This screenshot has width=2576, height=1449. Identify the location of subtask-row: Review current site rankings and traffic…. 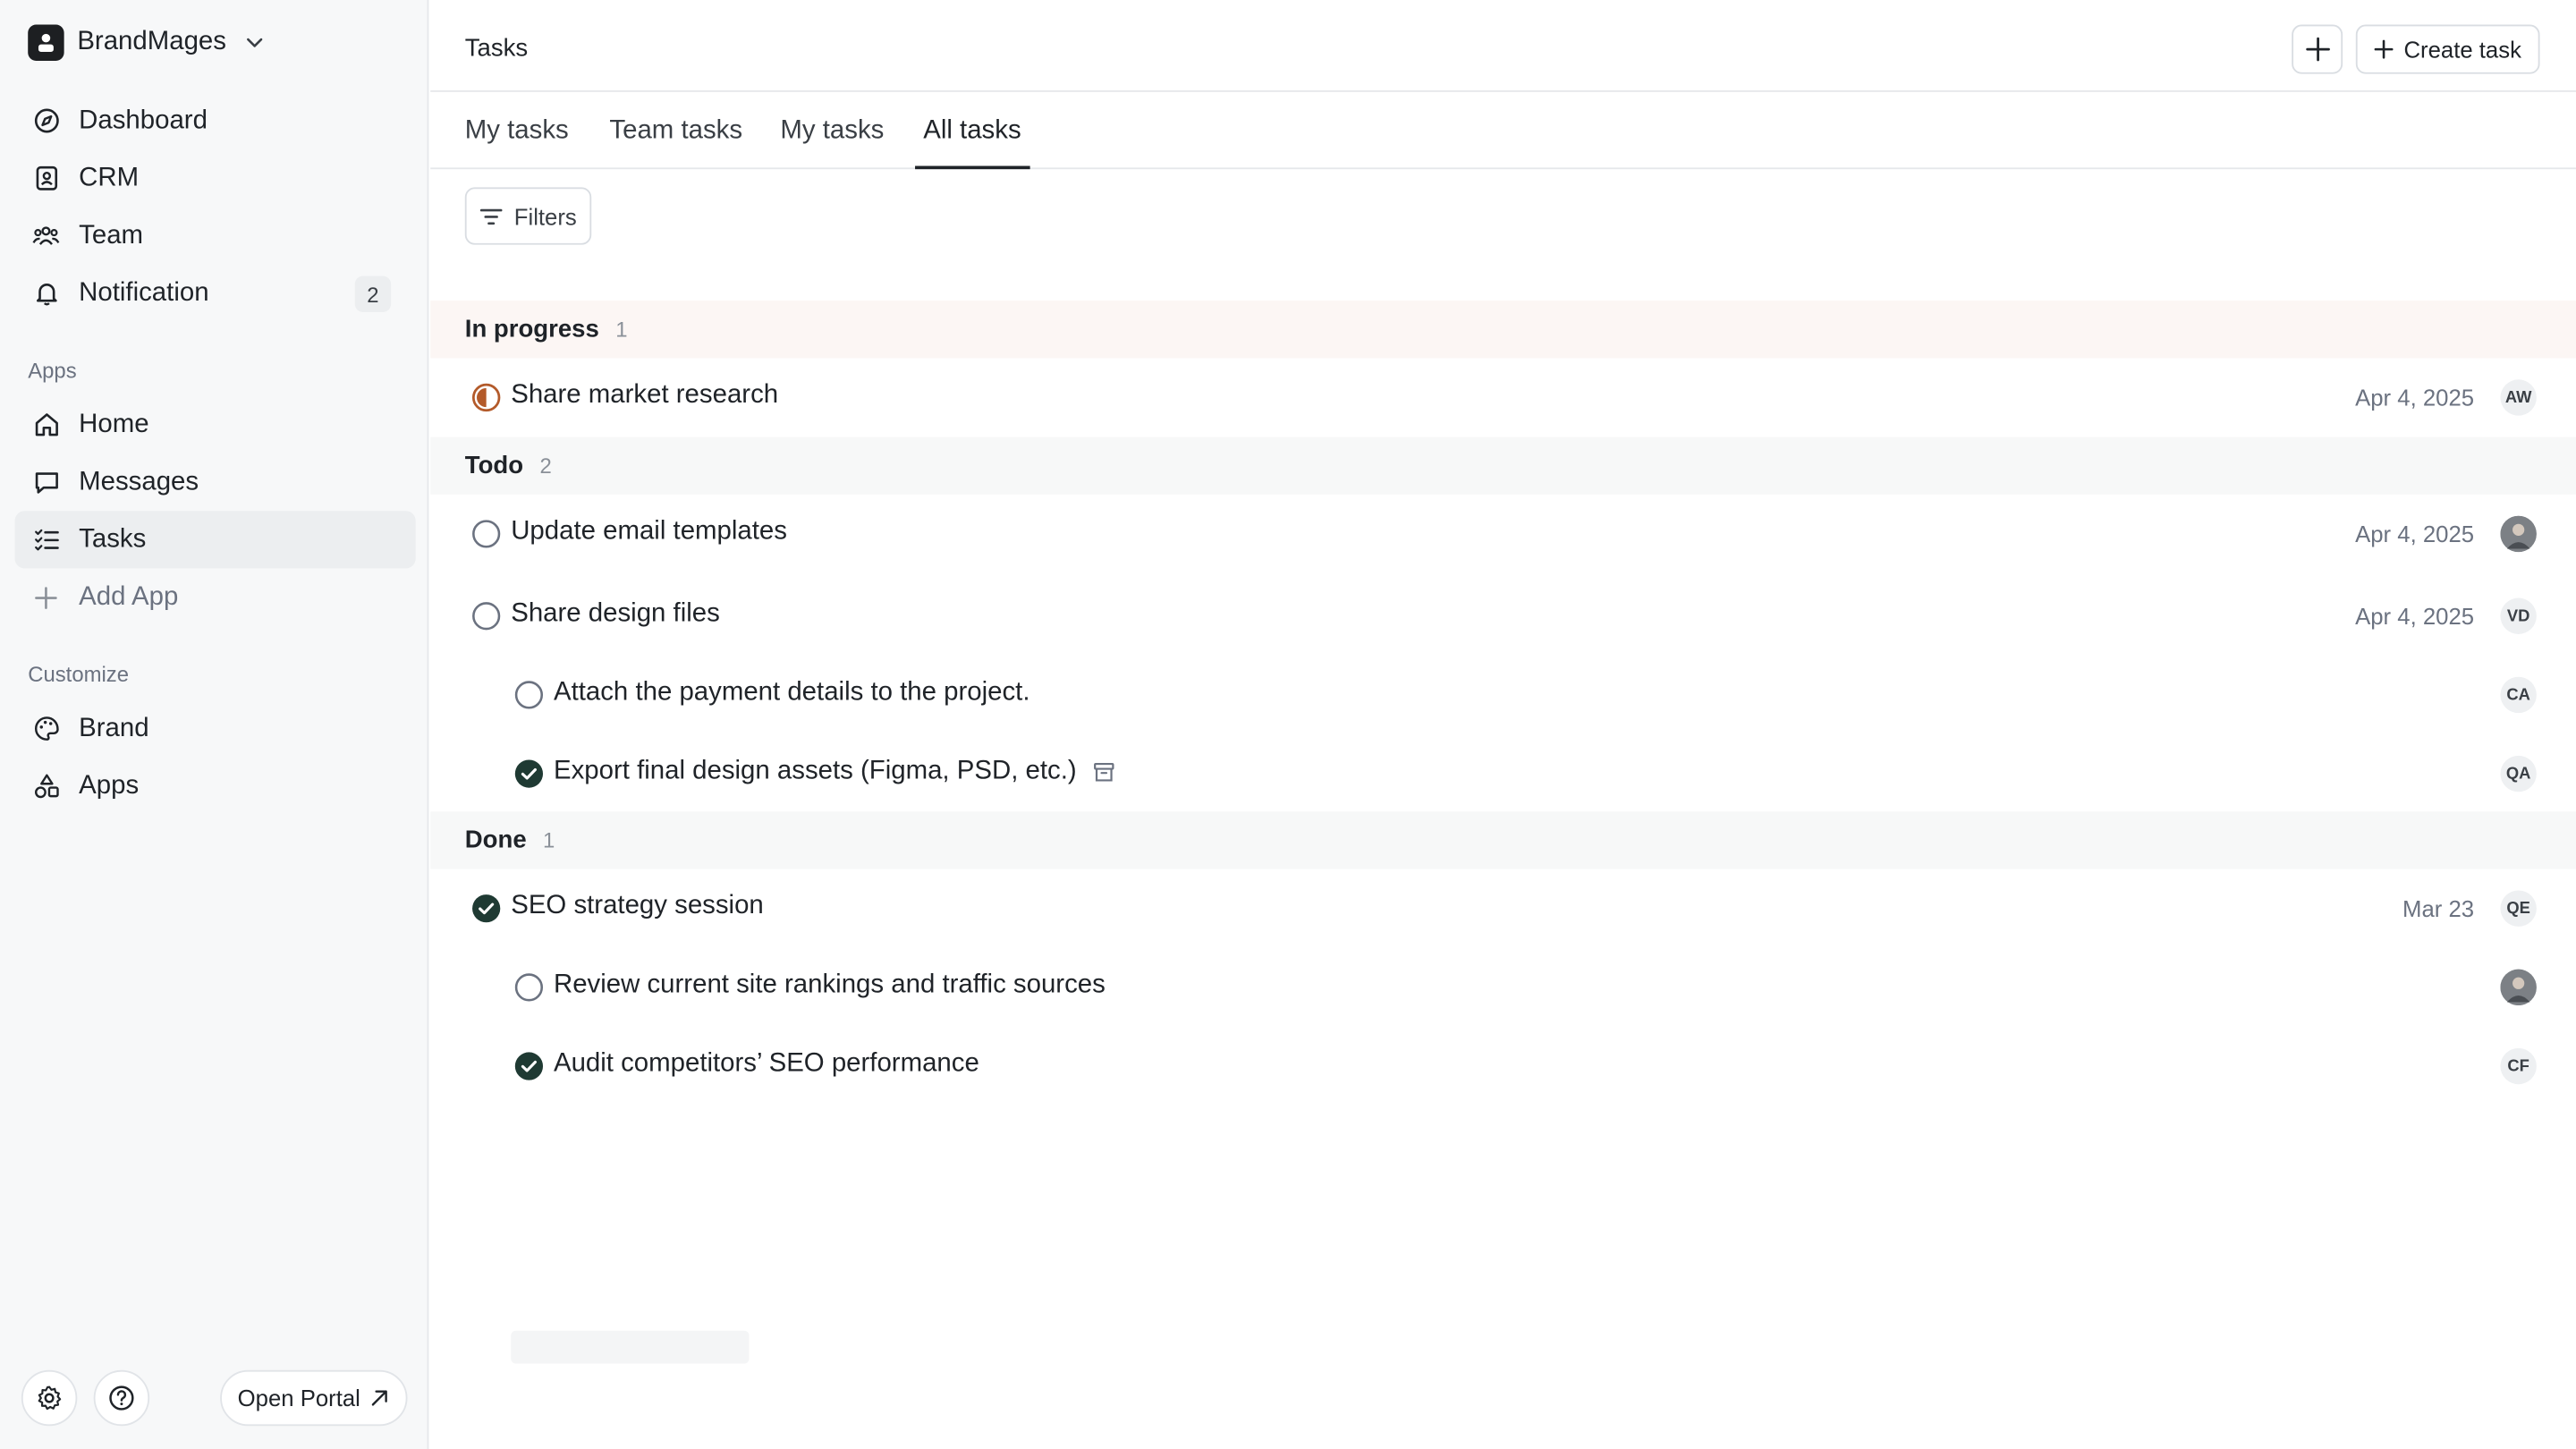
(1503, 987).